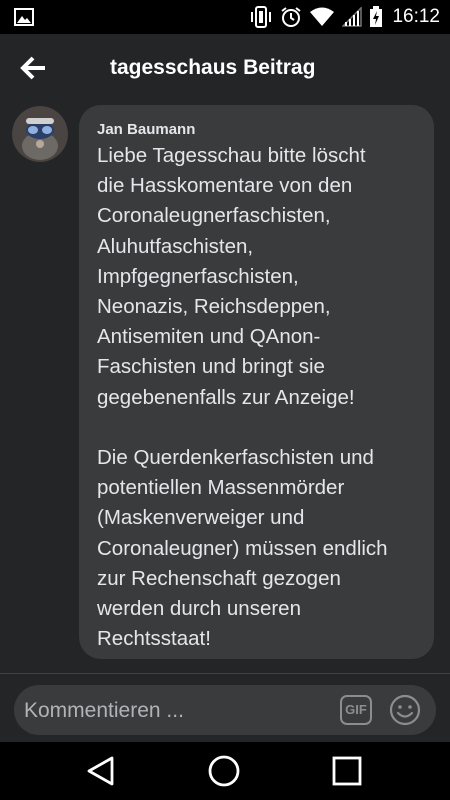 Image resolution: width=450 pixels, height=800 pixels. I want to click on avatar-image, so click(40, 134).